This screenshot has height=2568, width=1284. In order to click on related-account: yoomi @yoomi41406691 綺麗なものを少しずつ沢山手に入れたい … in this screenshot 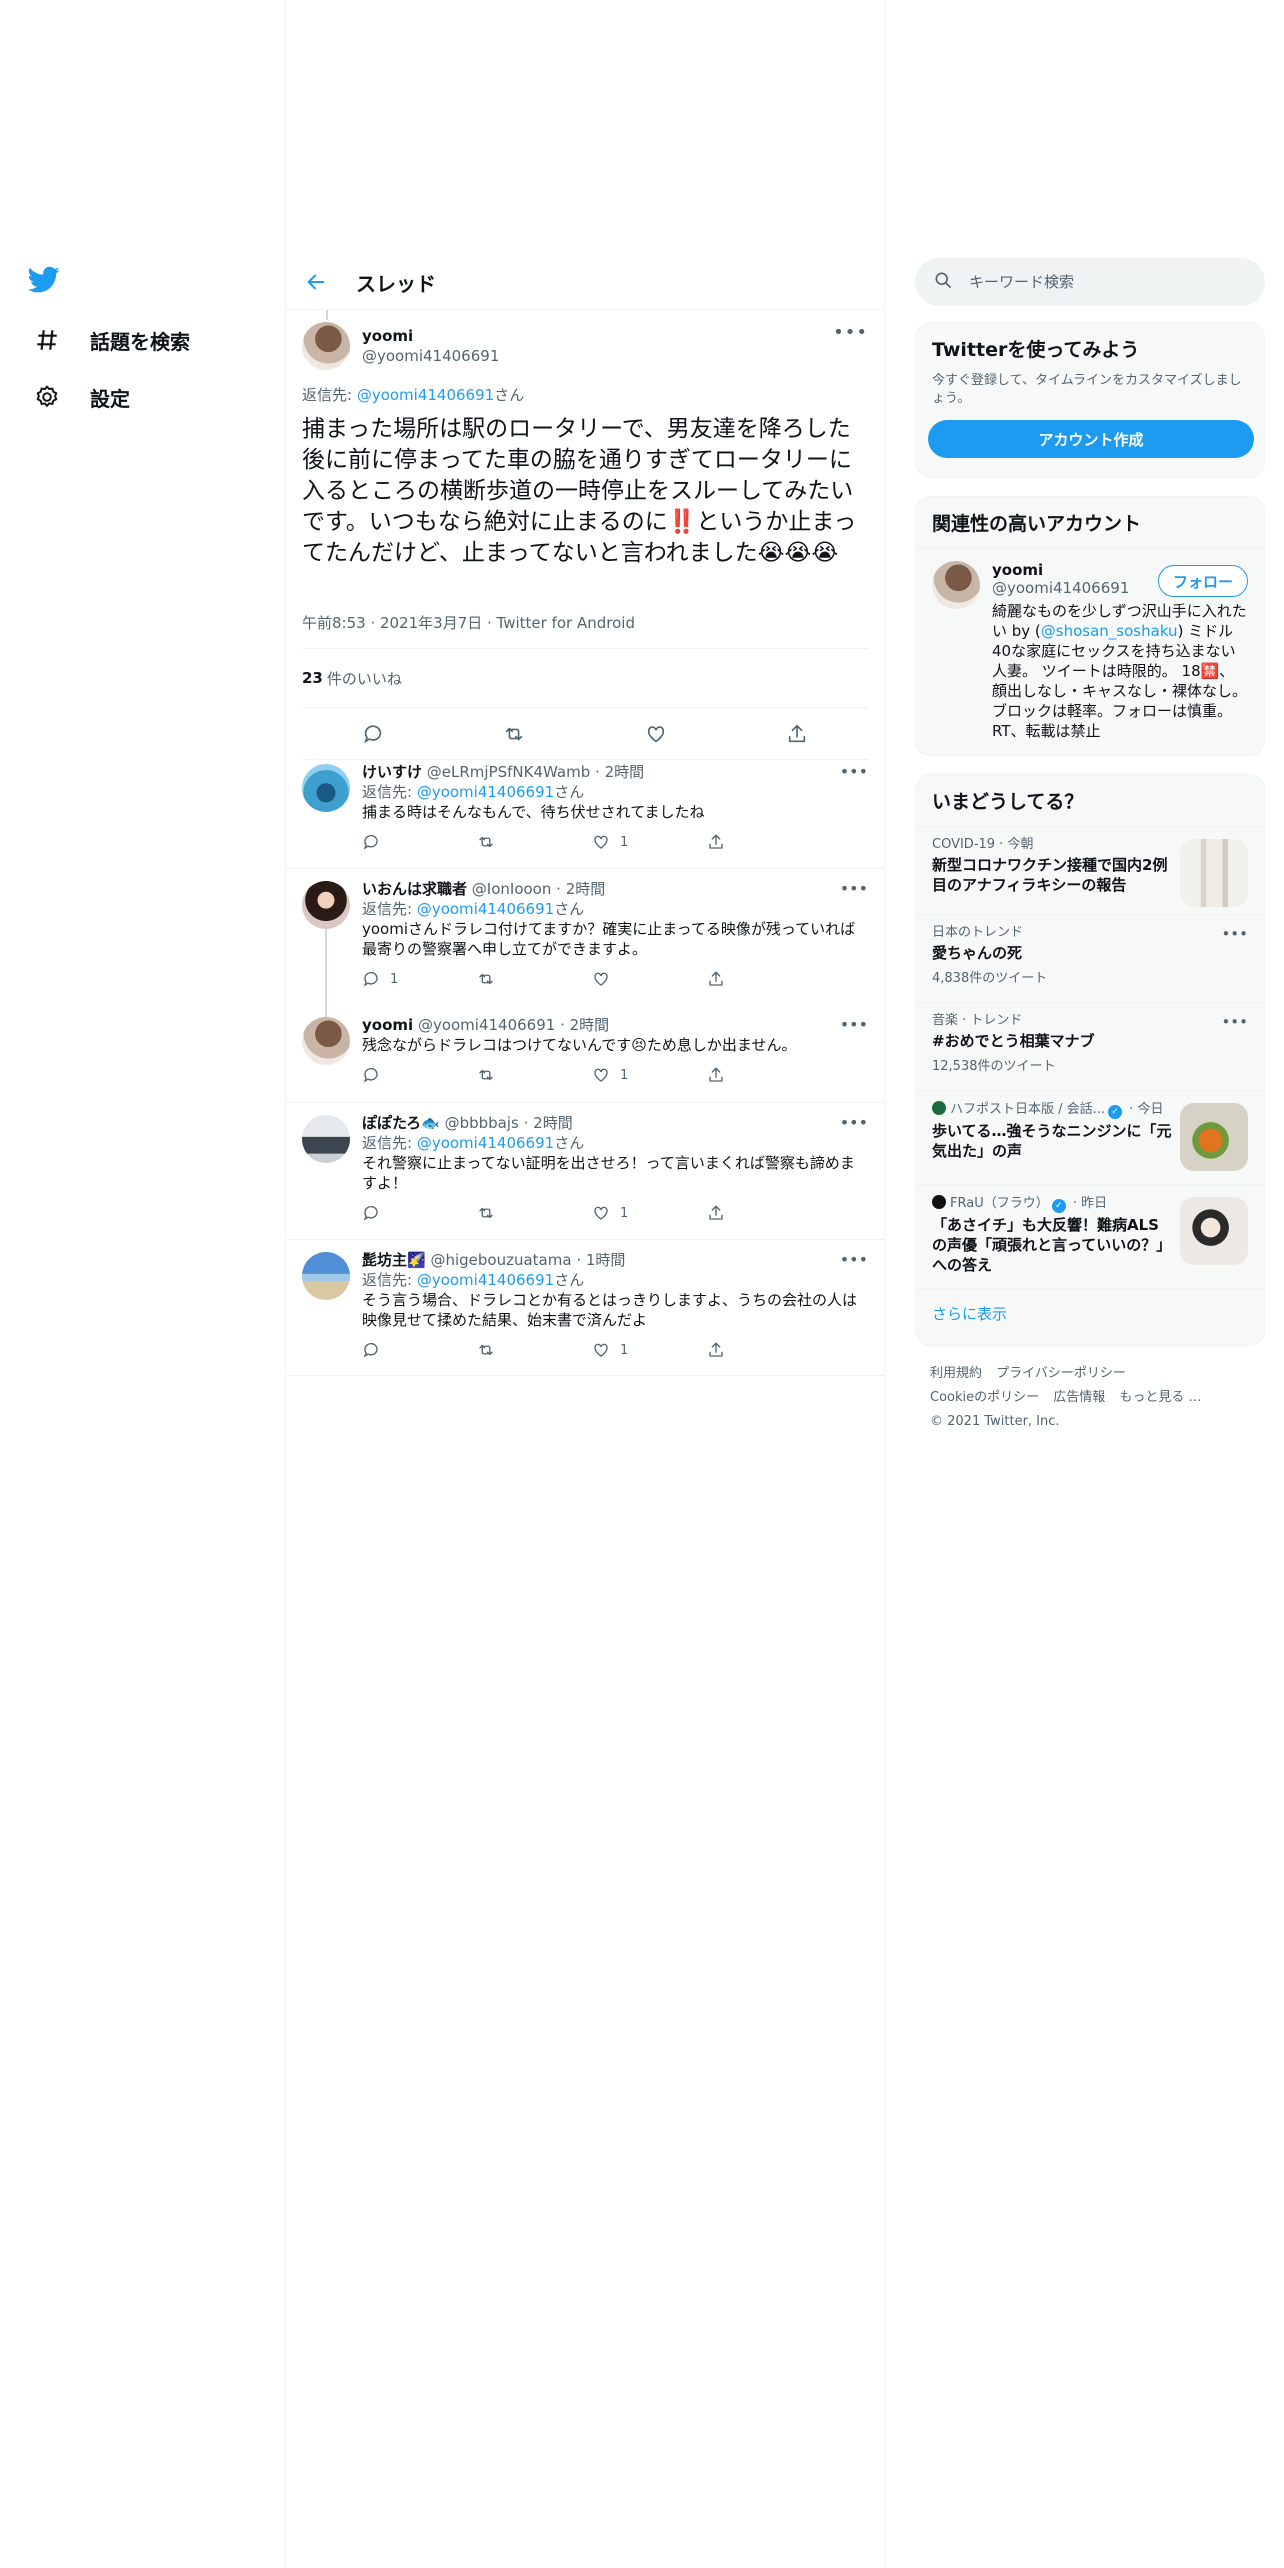, I will do `click(1090, 651)`.